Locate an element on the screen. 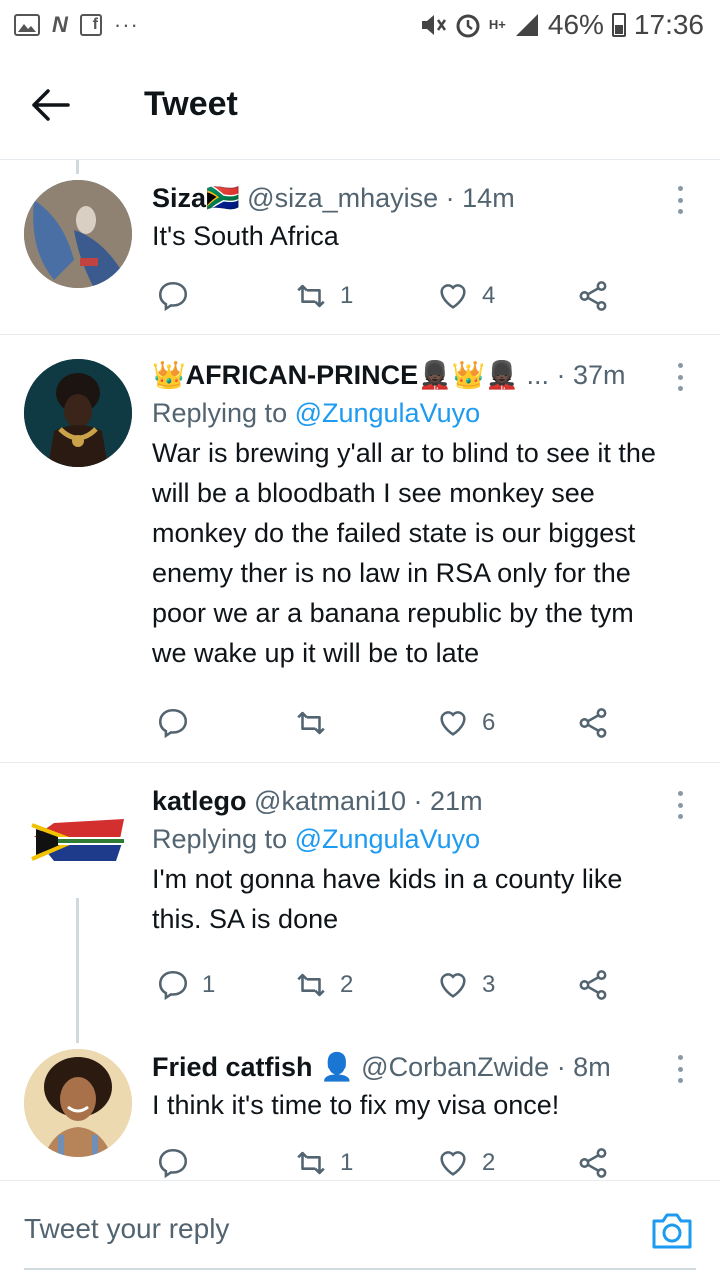 Image resolution: width=720 pixels, height=1280 pixels. tweet-meta: Fried catfish 👤 @CorbanZwide · 8m is located at coordinates (406, 1067).